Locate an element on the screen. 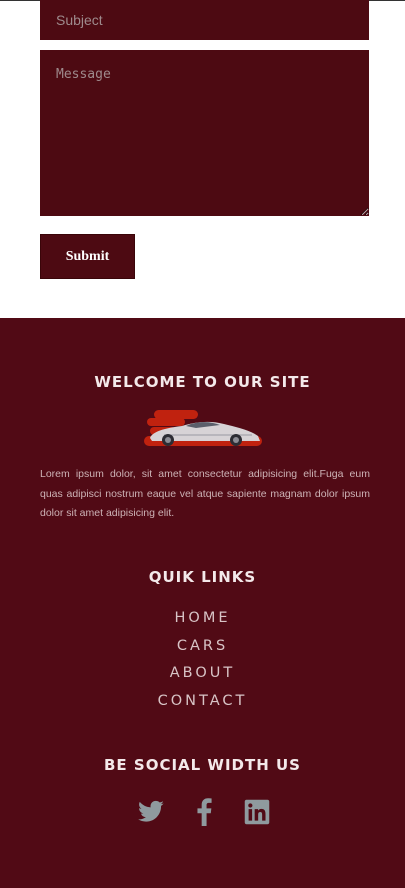  social-links is located at coordinates (202, 813).